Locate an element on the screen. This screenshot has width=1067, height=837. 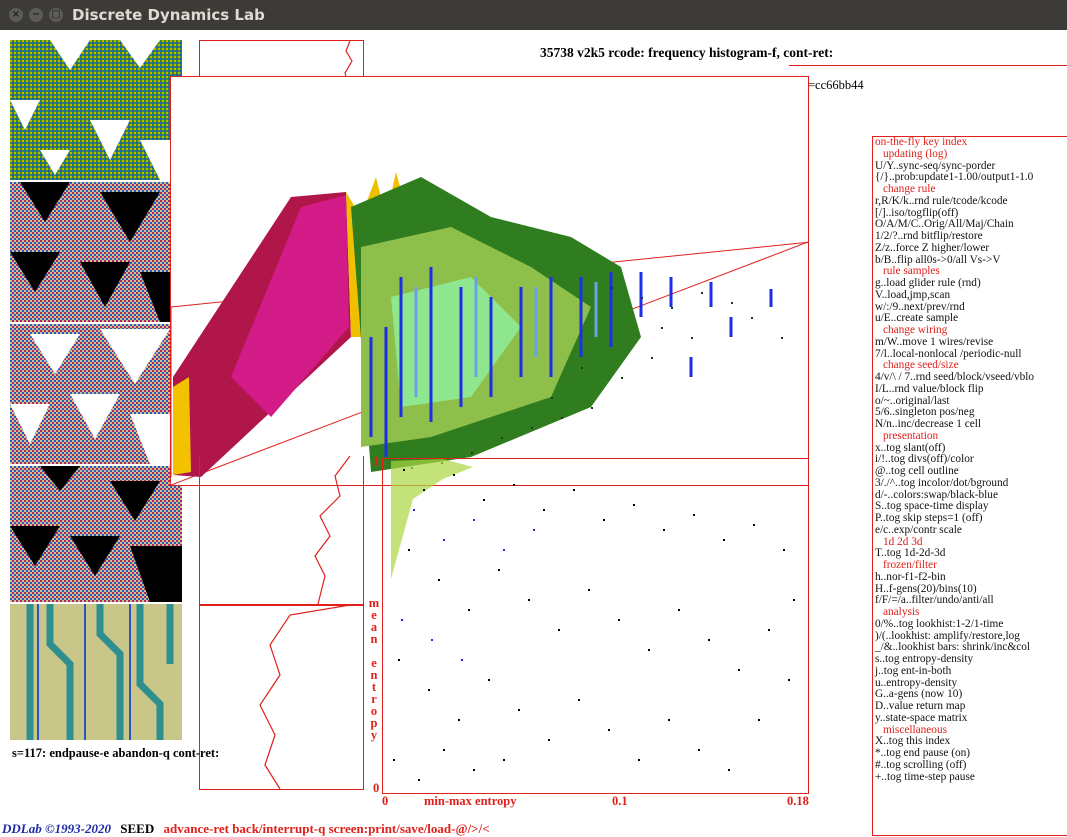
key-index-header: change rule is located at coordinates (909, 189).